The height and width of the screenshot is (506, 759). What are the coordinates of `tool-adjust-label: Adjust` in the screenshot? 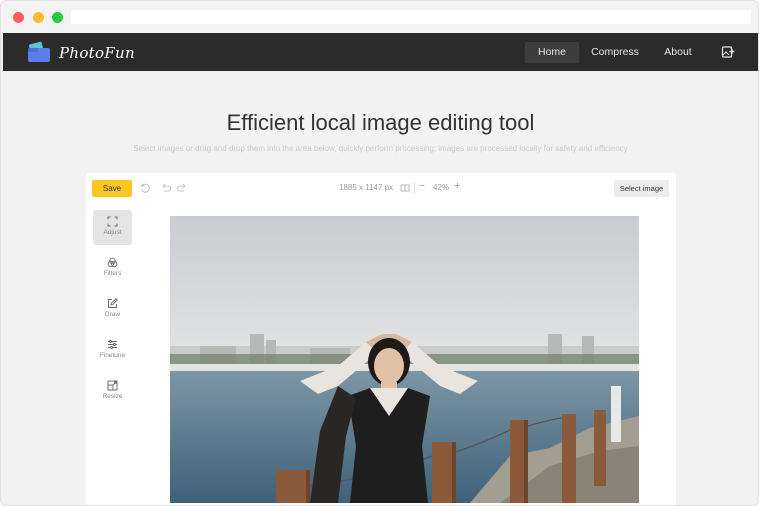 It's located at (112, 232).